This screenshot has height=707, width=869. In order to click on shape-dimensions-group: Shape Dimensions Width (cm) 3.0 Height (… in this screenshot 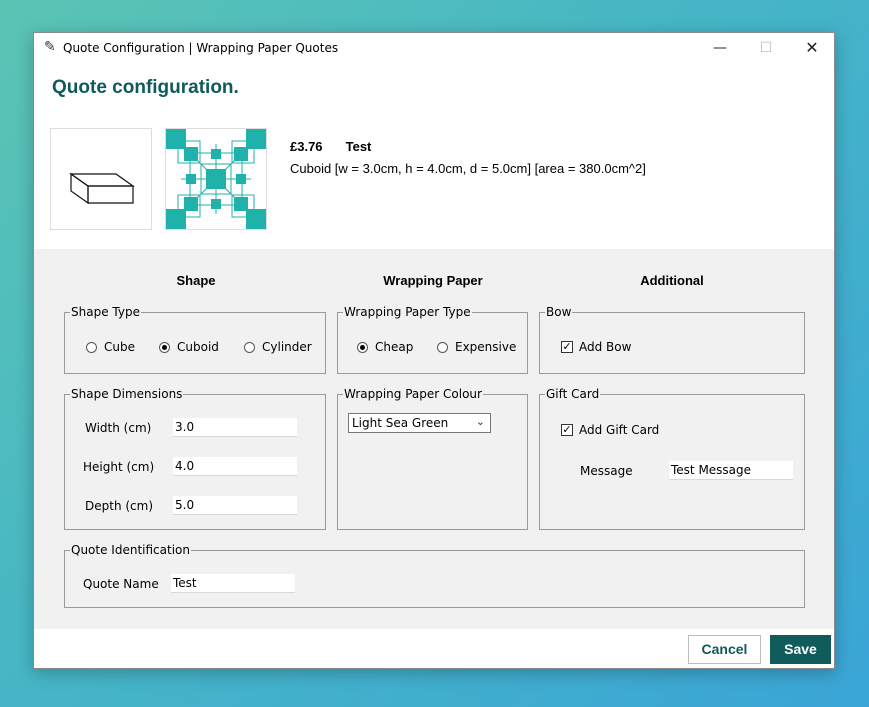, I will do `click(195, 458)`.